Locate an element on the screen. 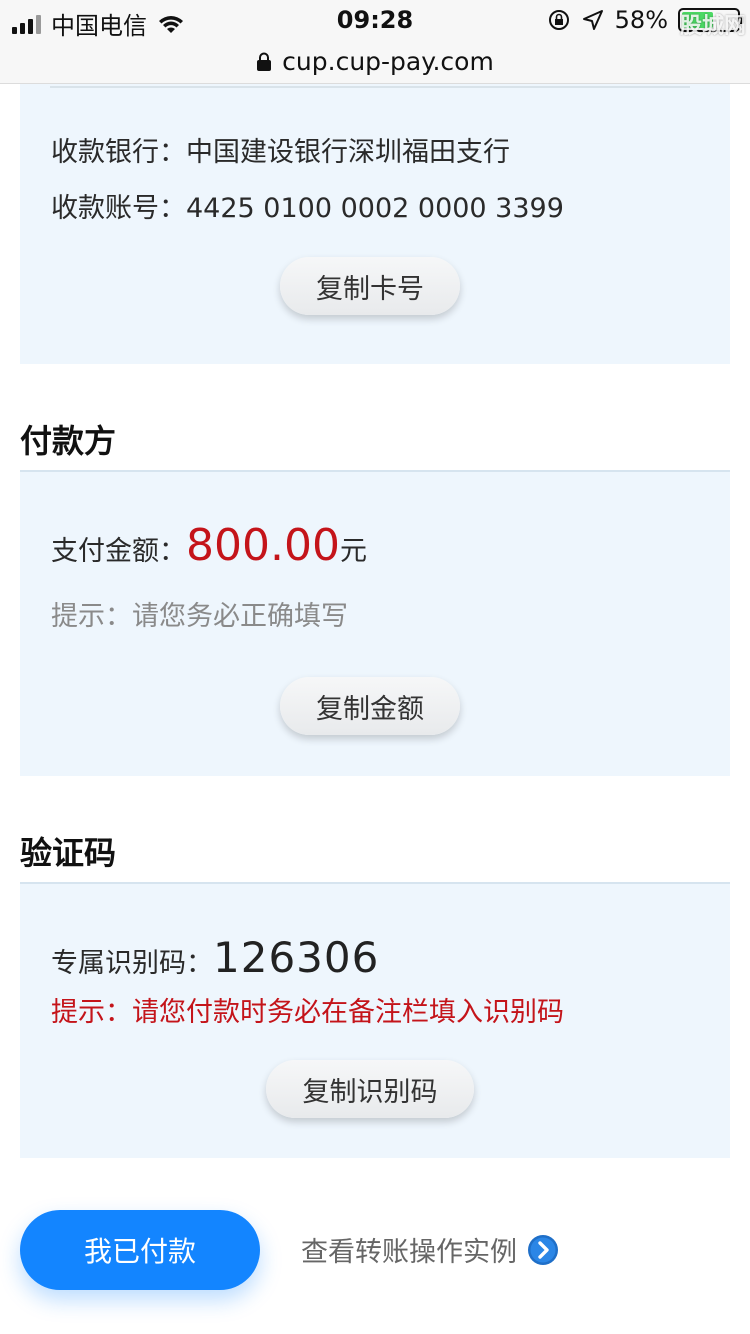  bank-label: 收款银行： is located at coordinates (118, 152).